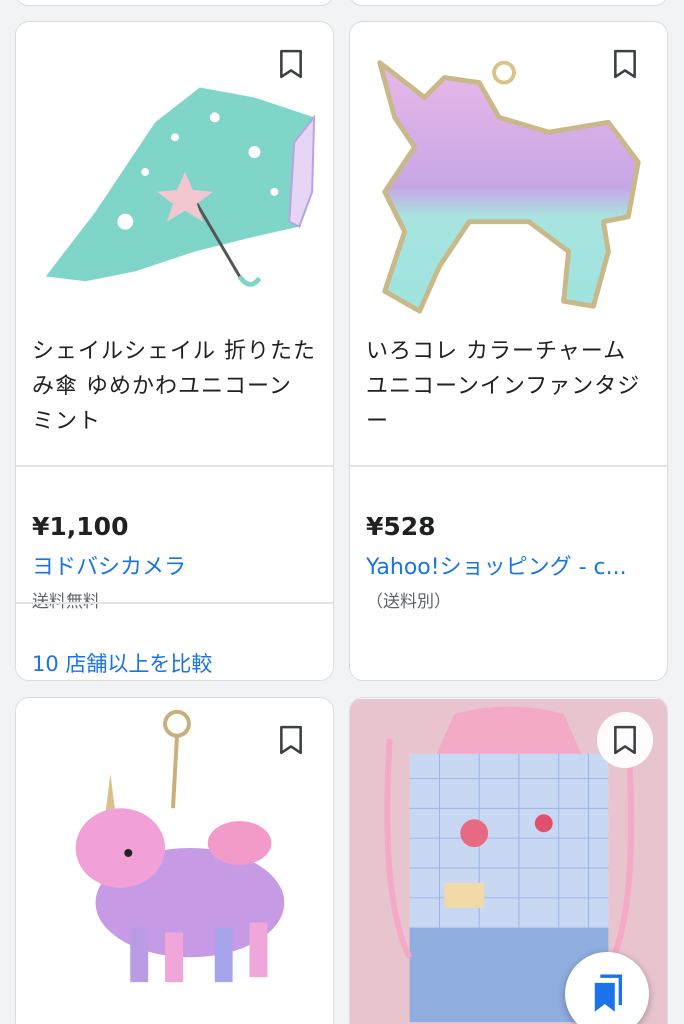 Image resolution: width=684 pixels, height=1024 pixels. What do you see at coordinates (508, 386) in the screenshot?
I see `product-title: いろコレ カラーチャーム ユニコーンインファンタジー` at bounding box center [508, 386].